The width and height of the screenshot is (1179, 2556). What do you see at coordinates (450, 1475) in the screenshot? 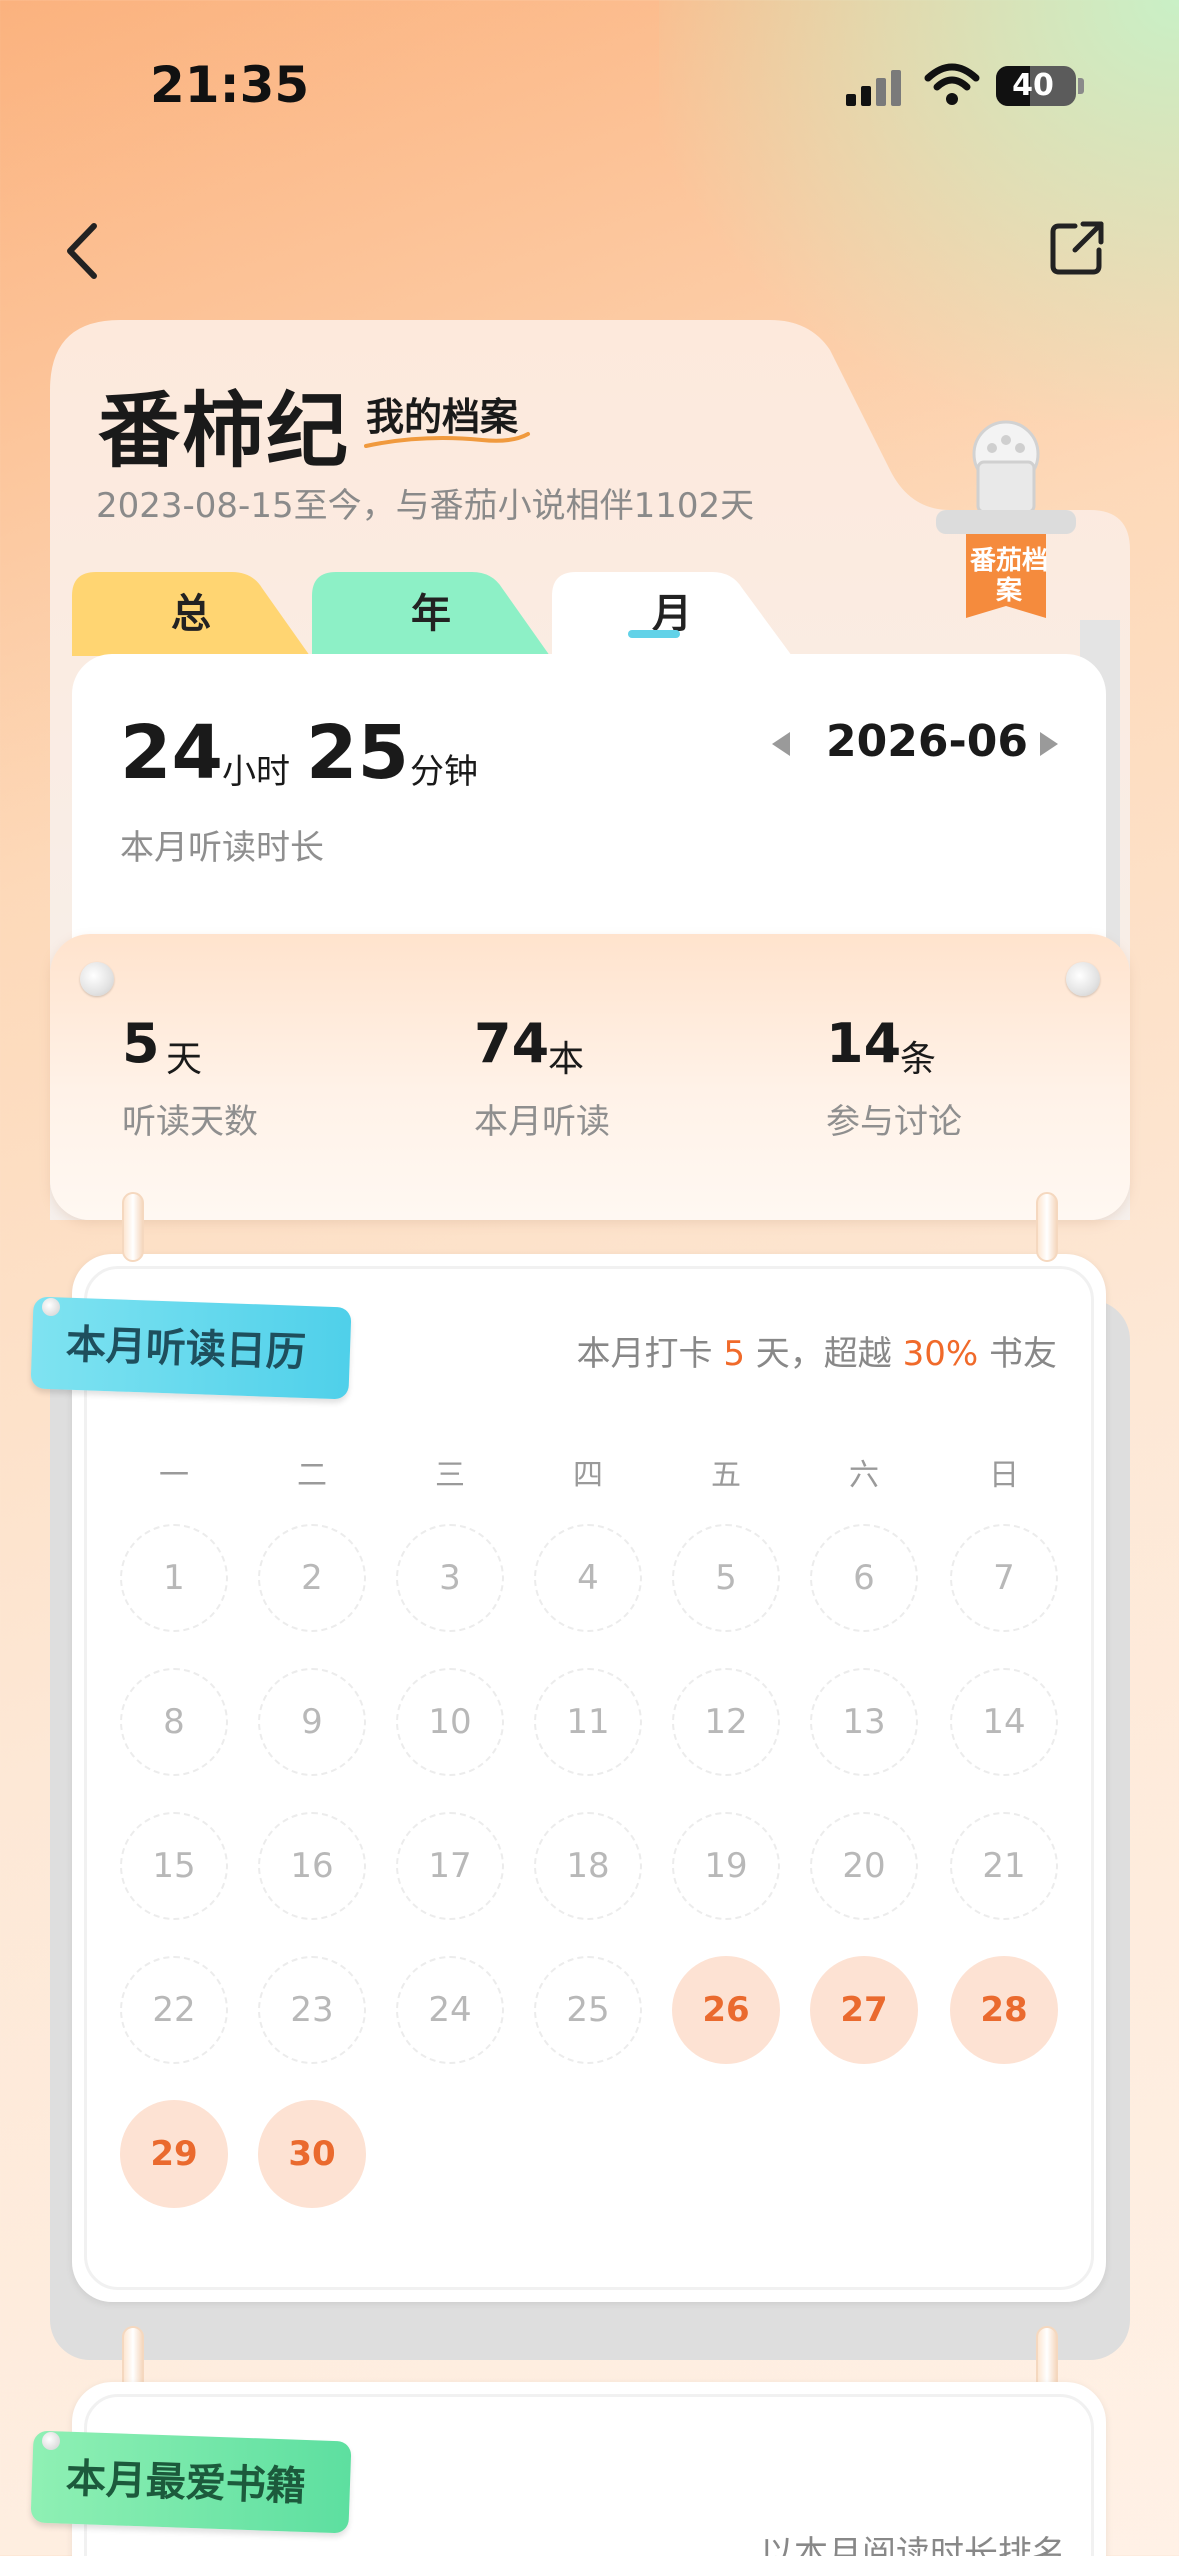
I see `weekday-label: 三` at bounding box center [450, 1475].